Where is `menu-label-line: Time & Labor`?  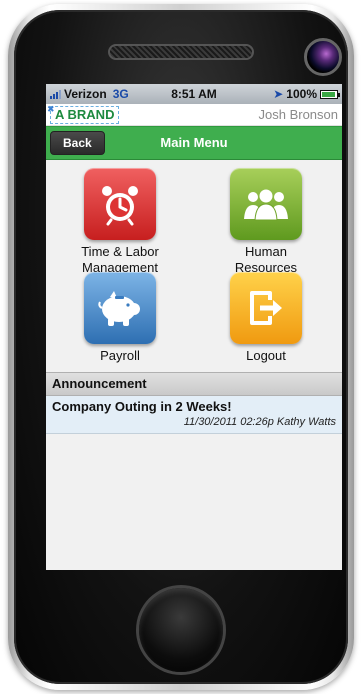 menu-label-line: Time & Labor is located at coordinates (120, 251).